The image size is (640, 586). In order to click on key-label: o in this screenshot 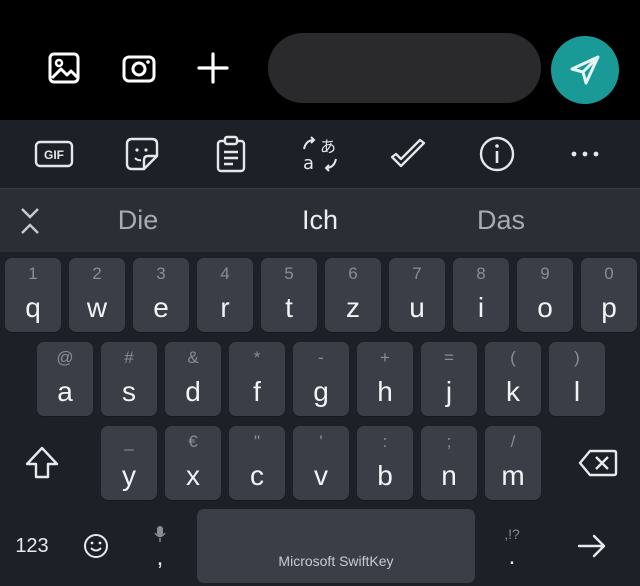, I will do `click(545, 307)`.